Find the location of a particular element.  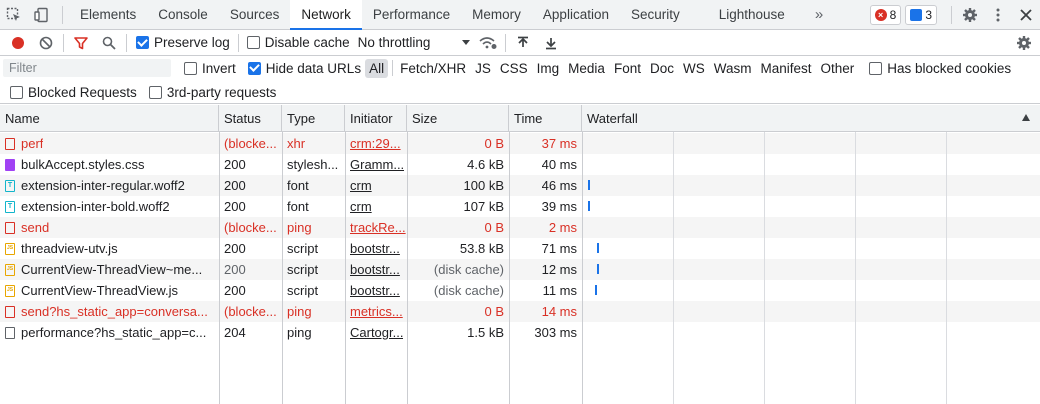

cell-name: Textension-inter-regular.woff2 is located at coordinates (109, 185).